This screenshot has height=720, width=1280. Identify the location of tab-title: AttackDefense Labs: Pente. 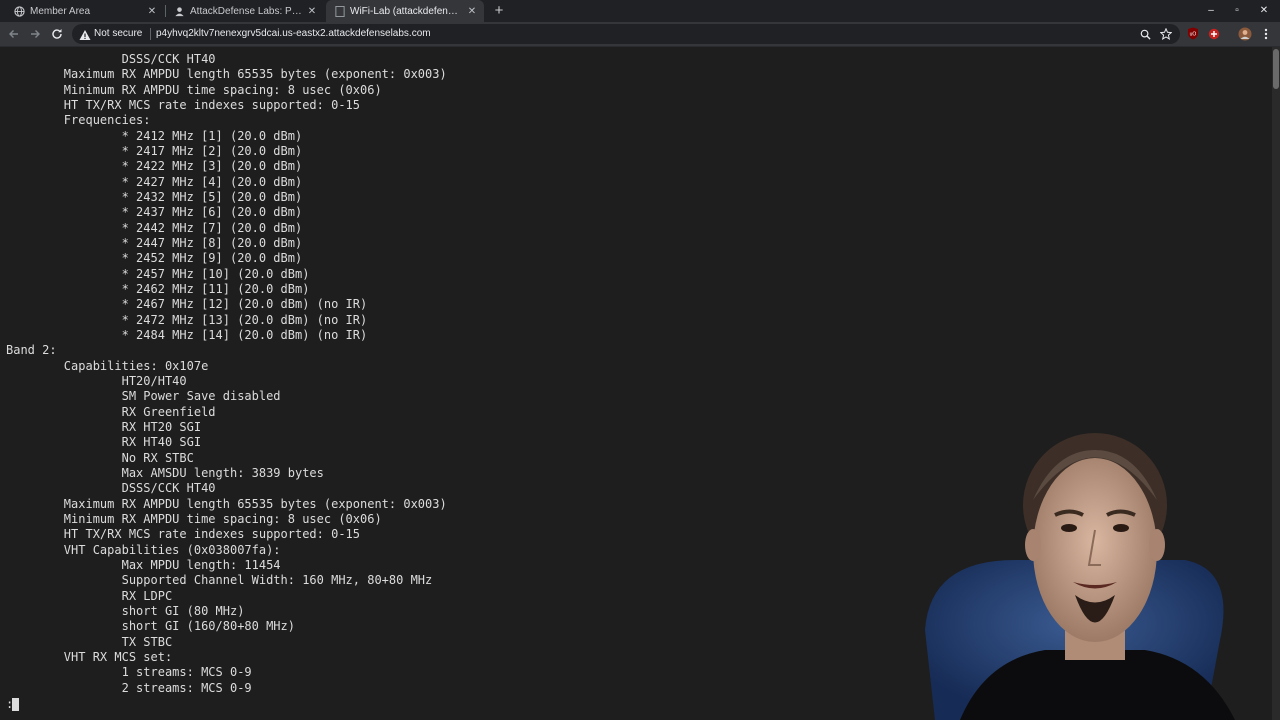
(246, 11).